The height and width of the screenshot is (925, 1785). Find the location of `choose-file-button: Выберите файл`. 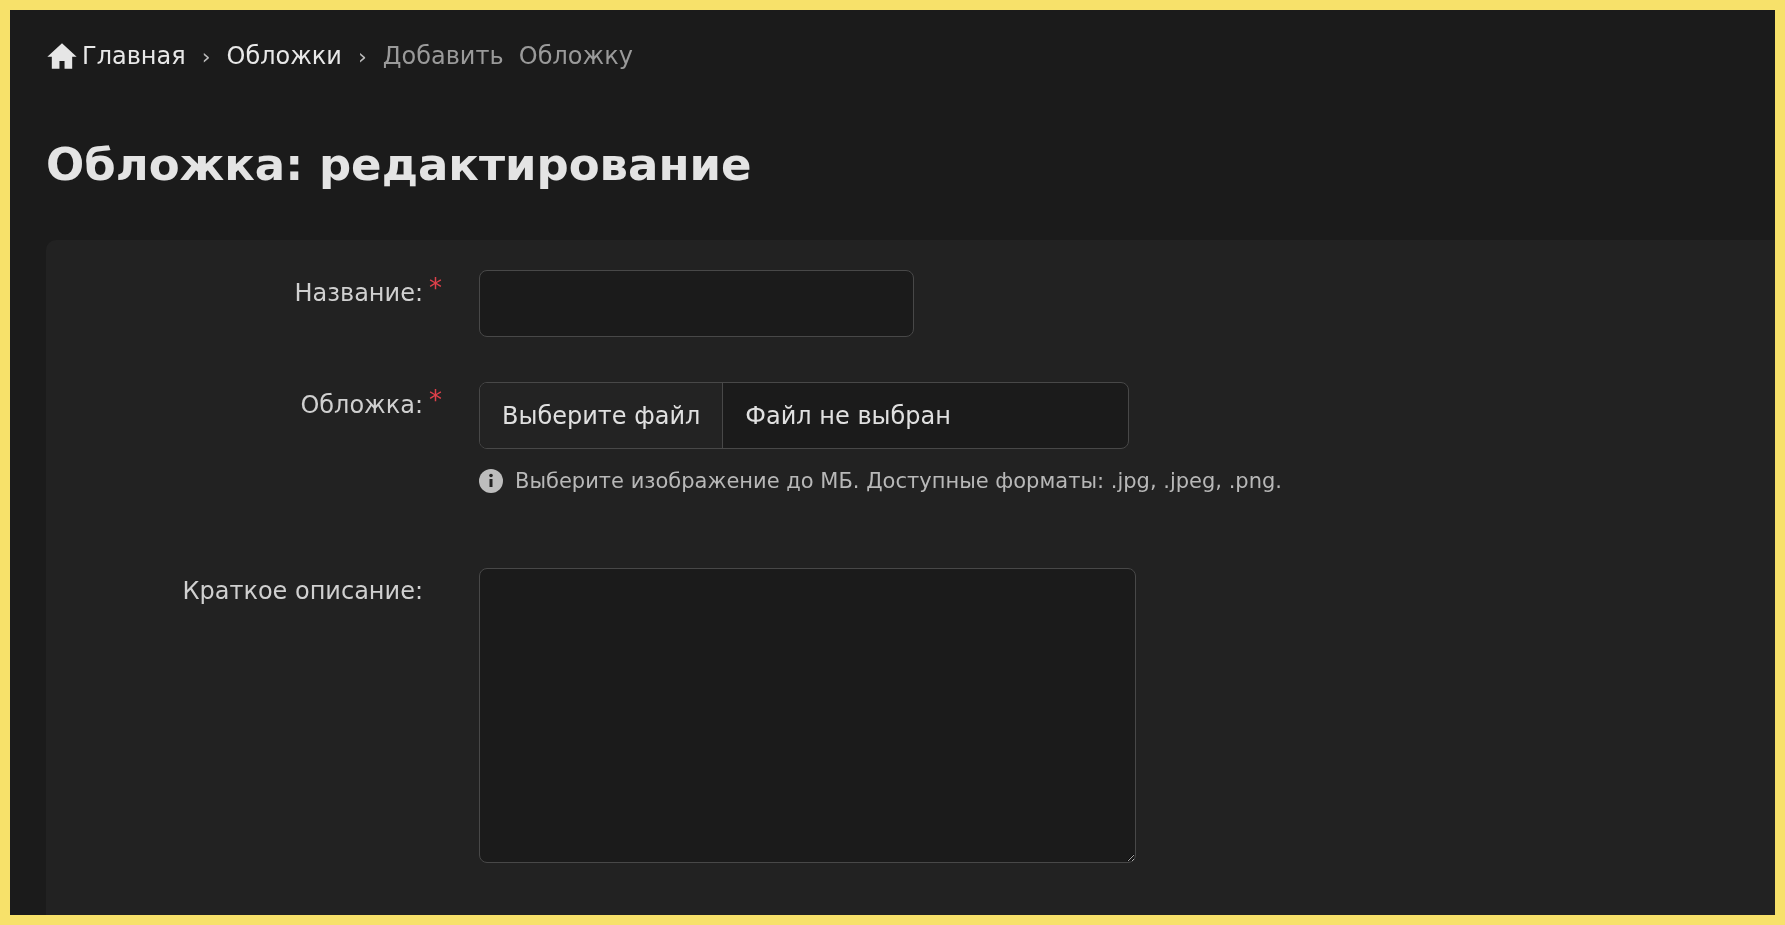

choose-file-button: Выберите файл is located at coordinates (602, 415).